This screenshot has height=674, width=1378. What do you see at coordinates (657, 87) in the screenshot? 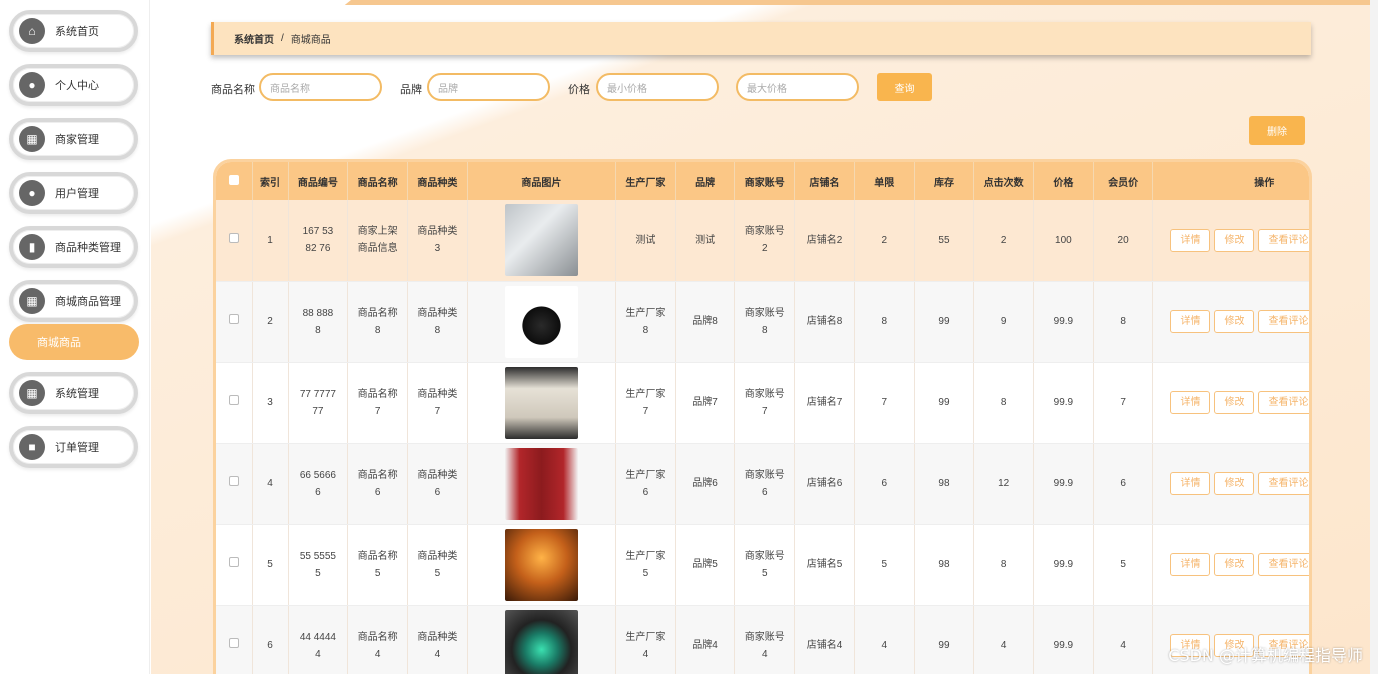
I see `min-price-input: 最小价格` at bounding box center [657, 87].